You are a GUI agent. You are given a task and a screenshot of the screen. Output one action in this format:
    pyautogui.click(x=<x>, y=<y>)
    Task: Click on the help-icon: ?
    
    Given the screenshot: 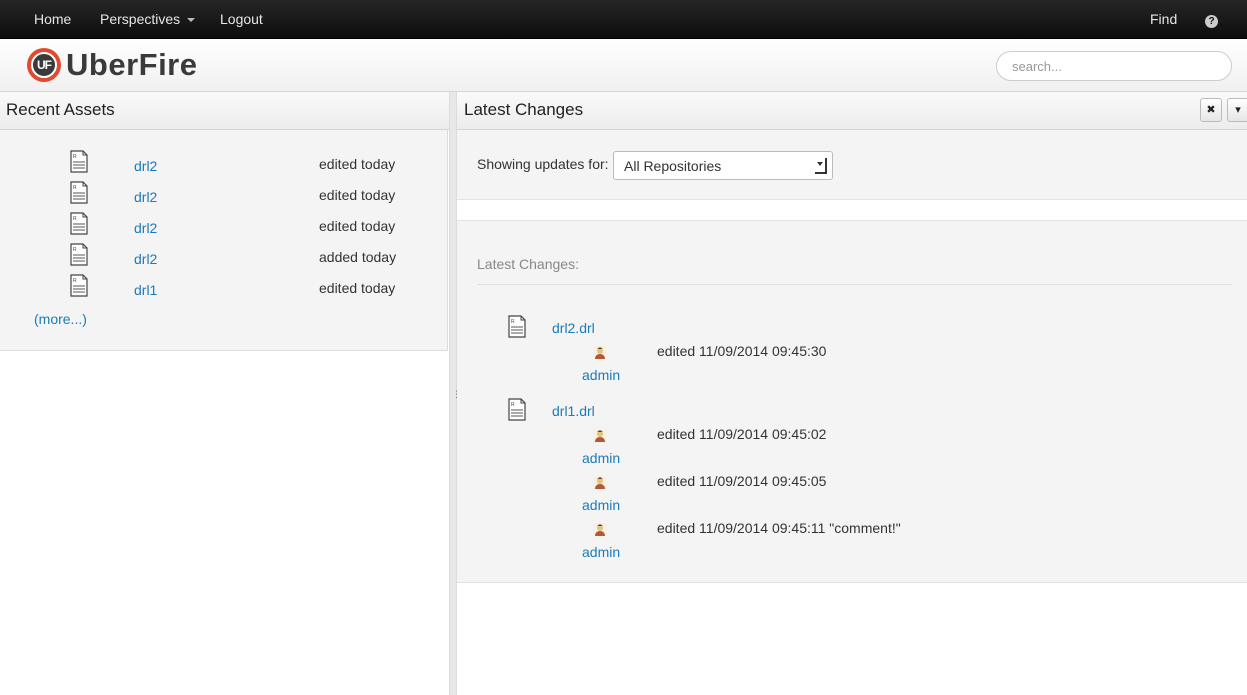 What is the action you would take?
    pyautogui.click(x=1211, y=21)
    